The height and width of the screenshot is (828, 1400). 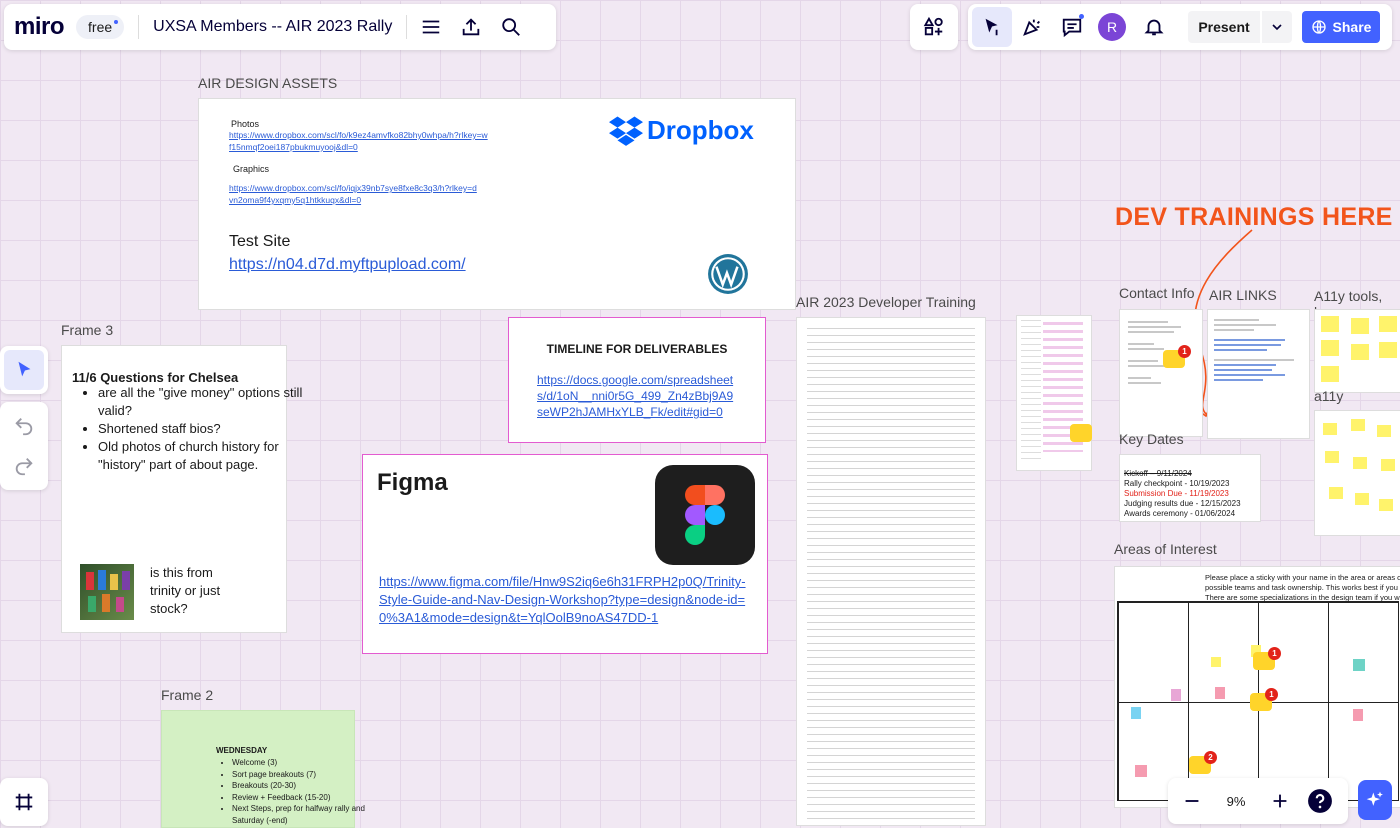 I want to click on redo-icon, so click(x=24, y=467).